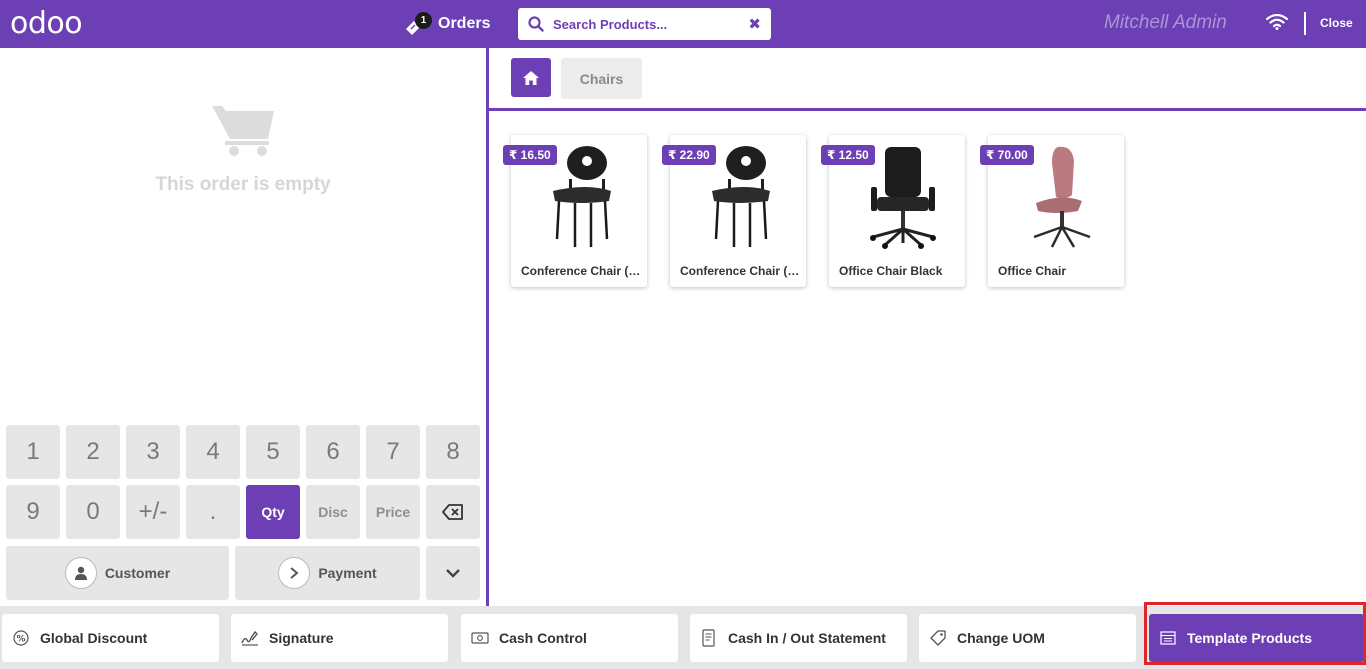 The image size is (1366, 669). Describe the element at coordinates (689, 155) in the screenshot. I see `product-price-badge: ₹ 22.90` at that location.